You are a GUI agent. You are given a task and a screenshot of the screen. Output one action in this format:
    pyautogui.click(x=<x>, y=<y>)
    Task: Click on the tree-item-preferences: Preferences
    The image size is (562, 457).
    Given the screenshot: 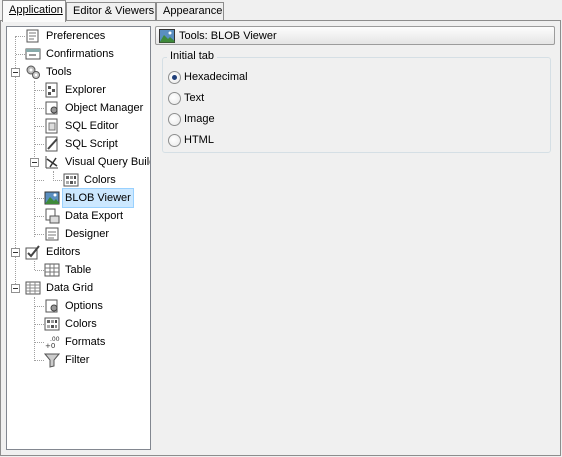 What is the action you would take?
    pyautogui.click(x=66, y=36)
    